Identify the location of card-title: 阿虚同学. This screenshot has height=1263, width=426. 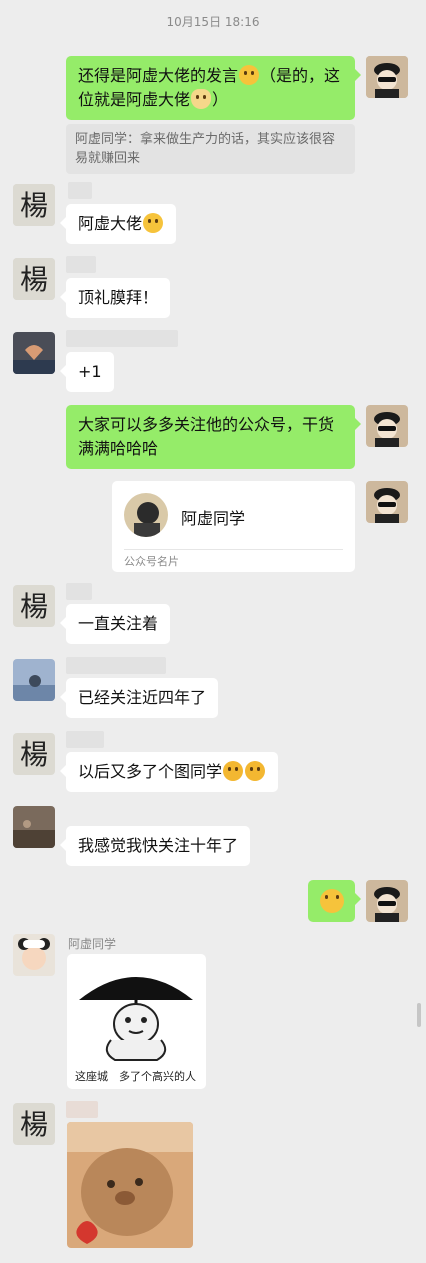
(213, 518).